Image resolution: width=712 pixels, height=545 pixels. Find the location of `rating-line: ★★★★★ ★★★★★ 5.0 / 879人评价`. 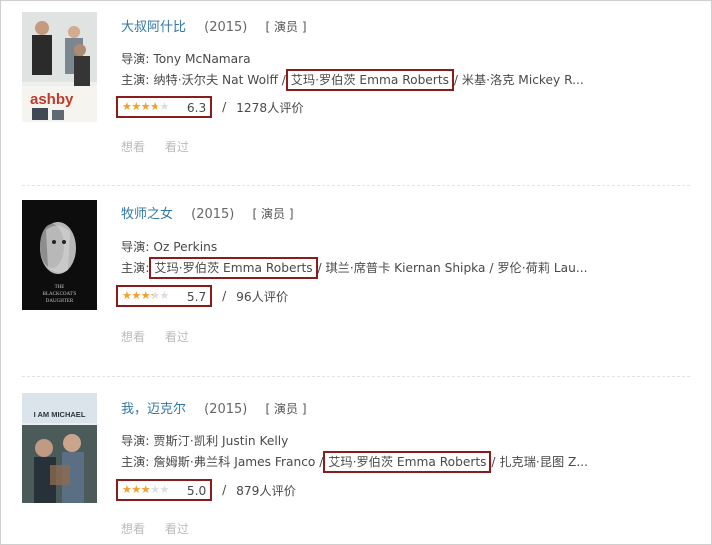

rating-line: ★★★★★ ★★★★★ 5.0 / 879人评价 is located at coordinates (206, 490).